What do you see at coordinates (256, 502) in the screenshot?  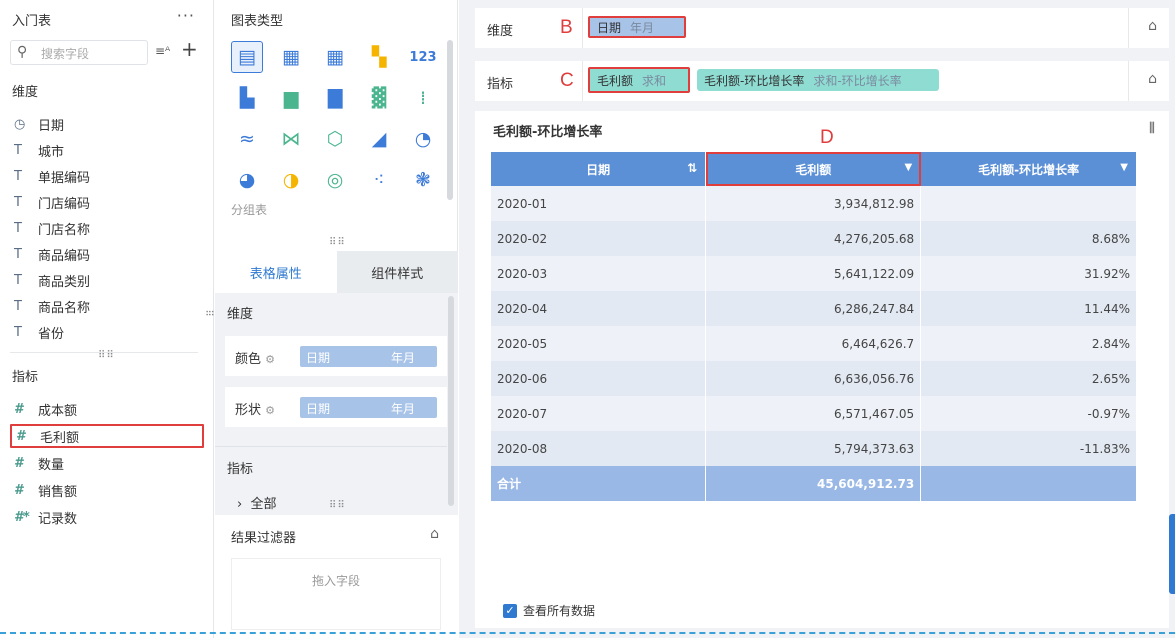 I see `all-metrics-toggle: › 全部` at bounding box center [256, 502].